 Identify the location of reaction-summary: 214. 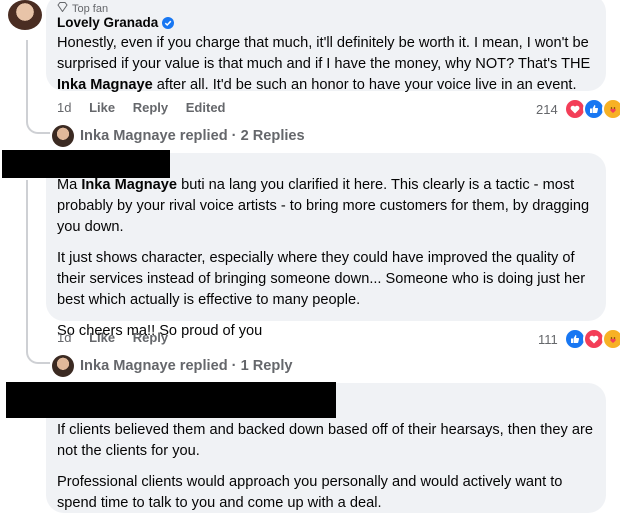
(578, 109).